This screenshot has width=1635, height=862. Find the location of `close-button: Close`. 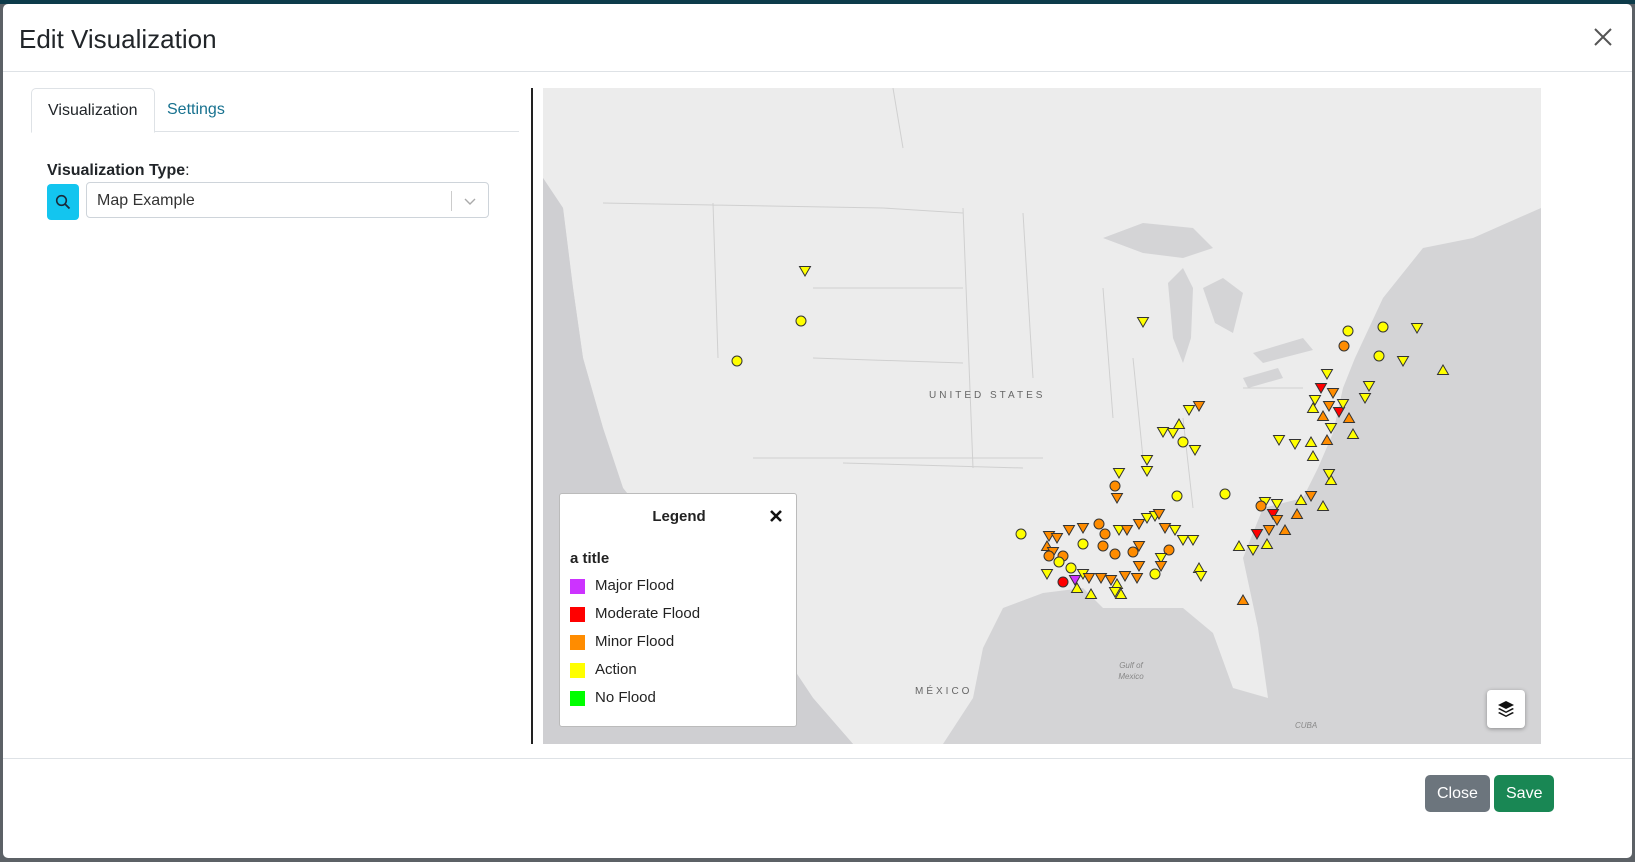

close-button: Close is located at coordinates (1457, 793).